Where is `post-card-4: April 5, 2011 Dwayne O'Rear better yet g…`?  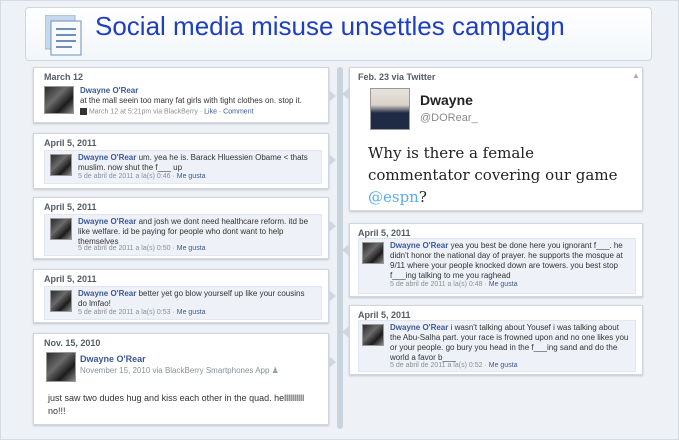 post-card-4: April 5, 2011 Dwayne O'Rear better yet g… is located at coordinates (184, 296).